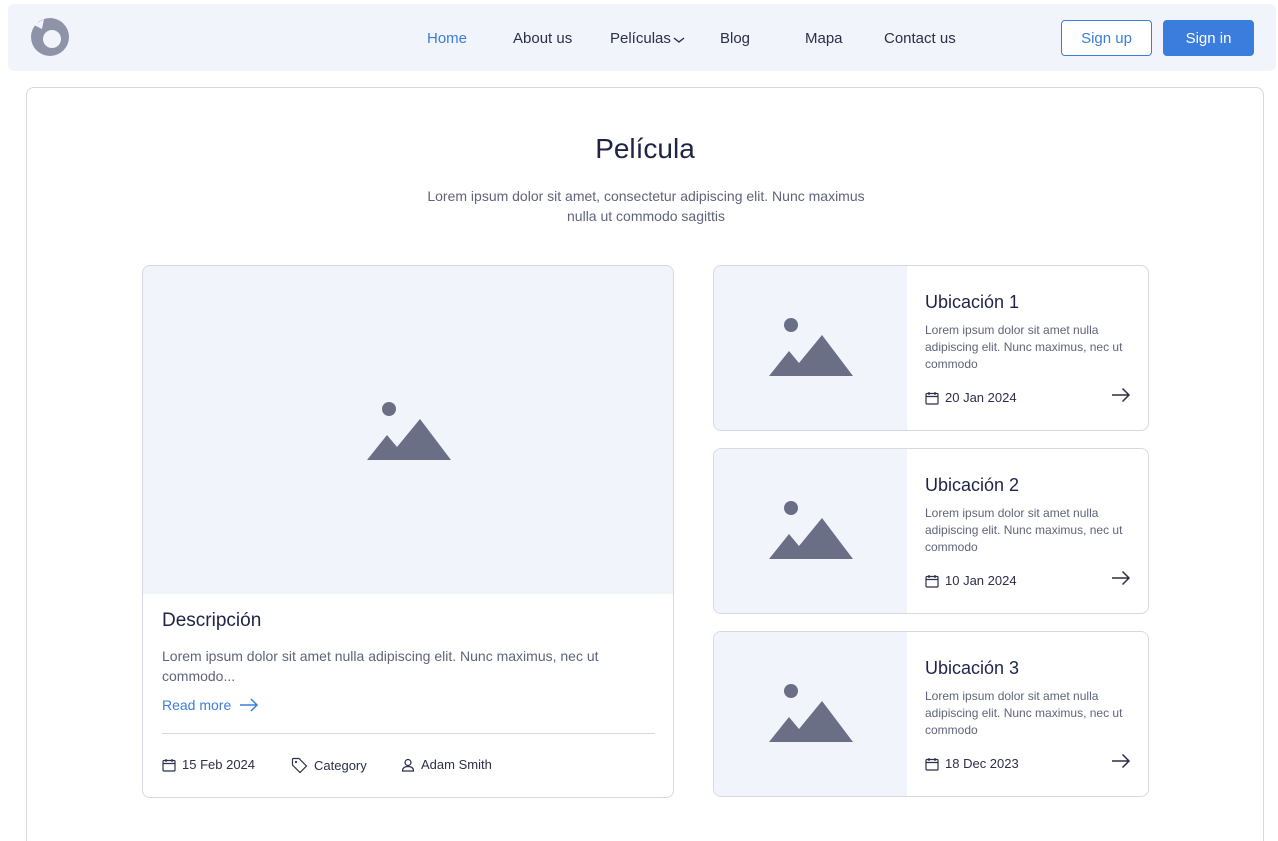 The height and width of the screenshot is (841, 1278). I want to click on location-title: Ubicación 3, so click(972, 668).